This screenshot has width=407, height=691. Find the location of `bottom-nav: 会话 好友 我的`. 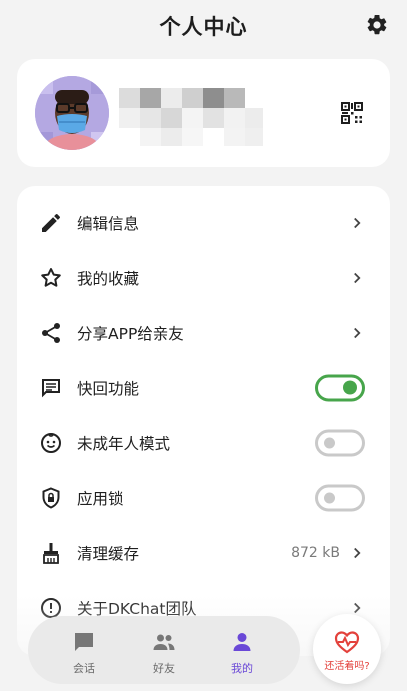

bottom-nav: 会话 好友 我的 is located at coordinates (164, 650).